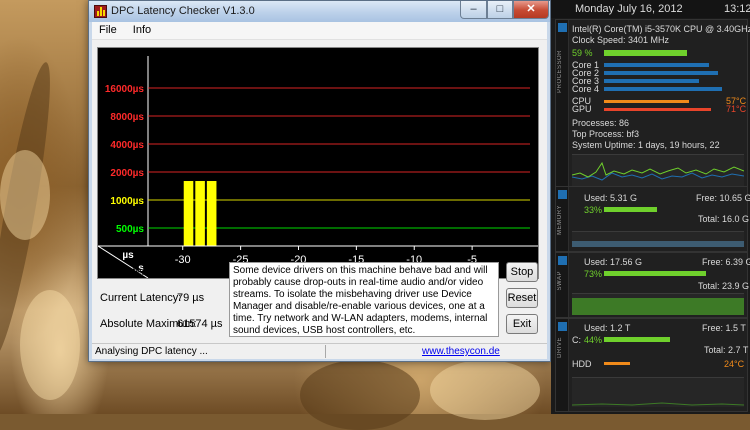 This screenshot has height=430, width=750. I want to click on drive-tab-label: DRIVE, so click(560, 347).